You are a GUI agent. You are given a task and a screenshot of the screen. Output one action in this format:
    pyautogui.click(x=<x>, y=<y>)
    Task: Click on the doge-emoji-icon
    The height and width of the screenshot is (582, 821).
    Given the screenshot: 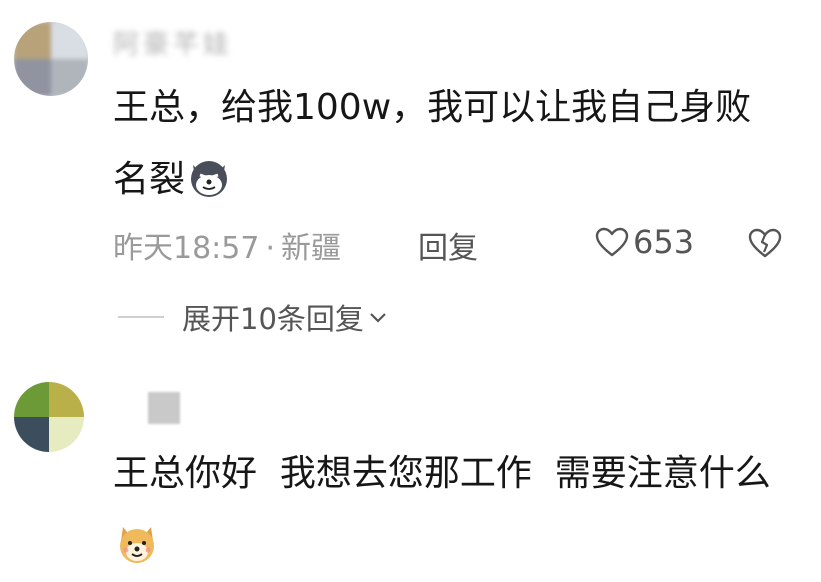 What is the action you would take?
    pyautogui.click(x=137, y=545)
    